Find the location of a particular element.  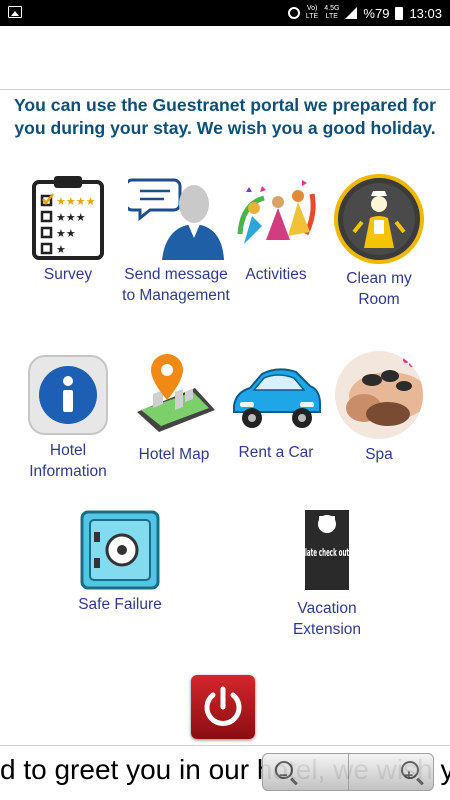

alarm-icon is located at coordinates (293, 13).